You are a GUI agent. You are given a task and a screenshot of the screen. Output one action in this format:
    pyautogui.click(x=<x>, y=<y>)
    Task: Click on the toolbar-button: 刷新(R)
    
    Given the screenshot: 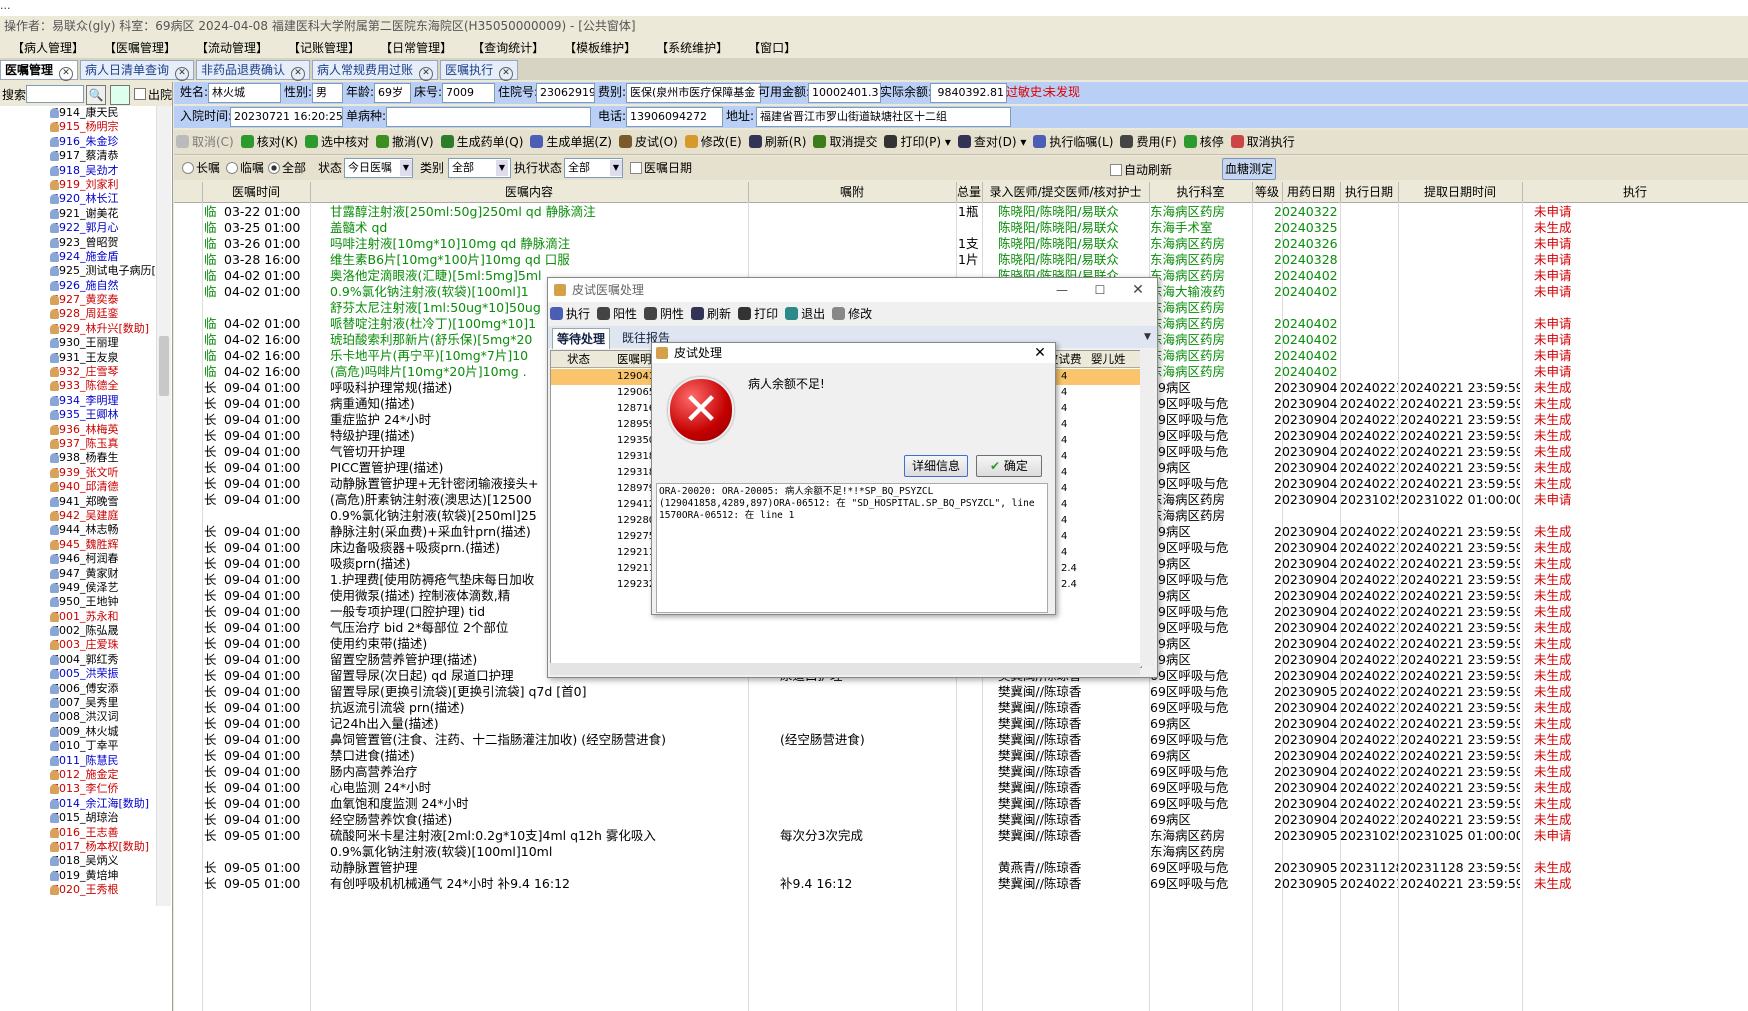 What is the action you would take?
    pyautogui.click(x=779, y=142)
    